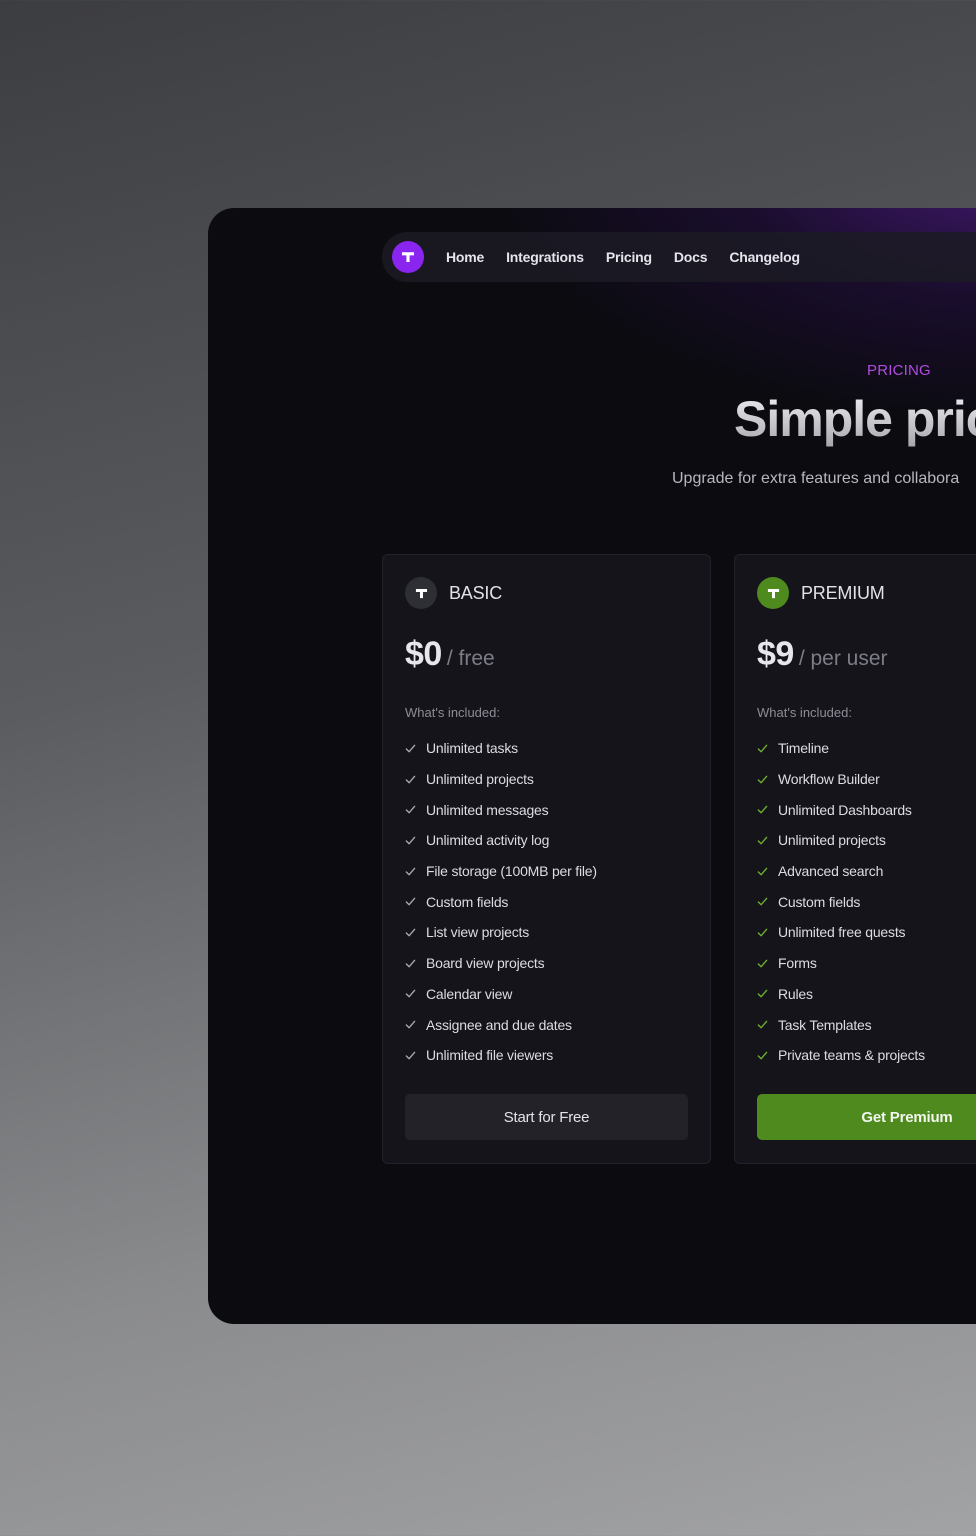  What do you see at coordinates (488, 840) in the screenshot?
I see `feature-text: Unlimited activity log` at bounding box center [488, 840].